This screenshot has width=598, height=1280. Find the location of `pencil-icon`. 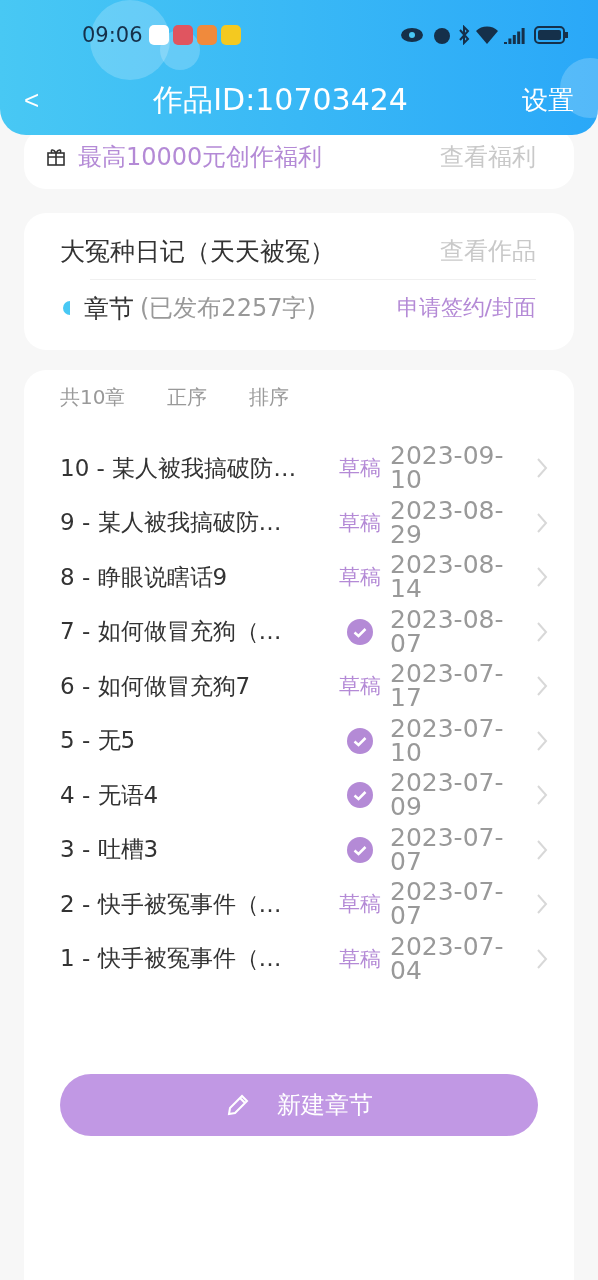

pencil-icon is located at coordinates (238, 1105).